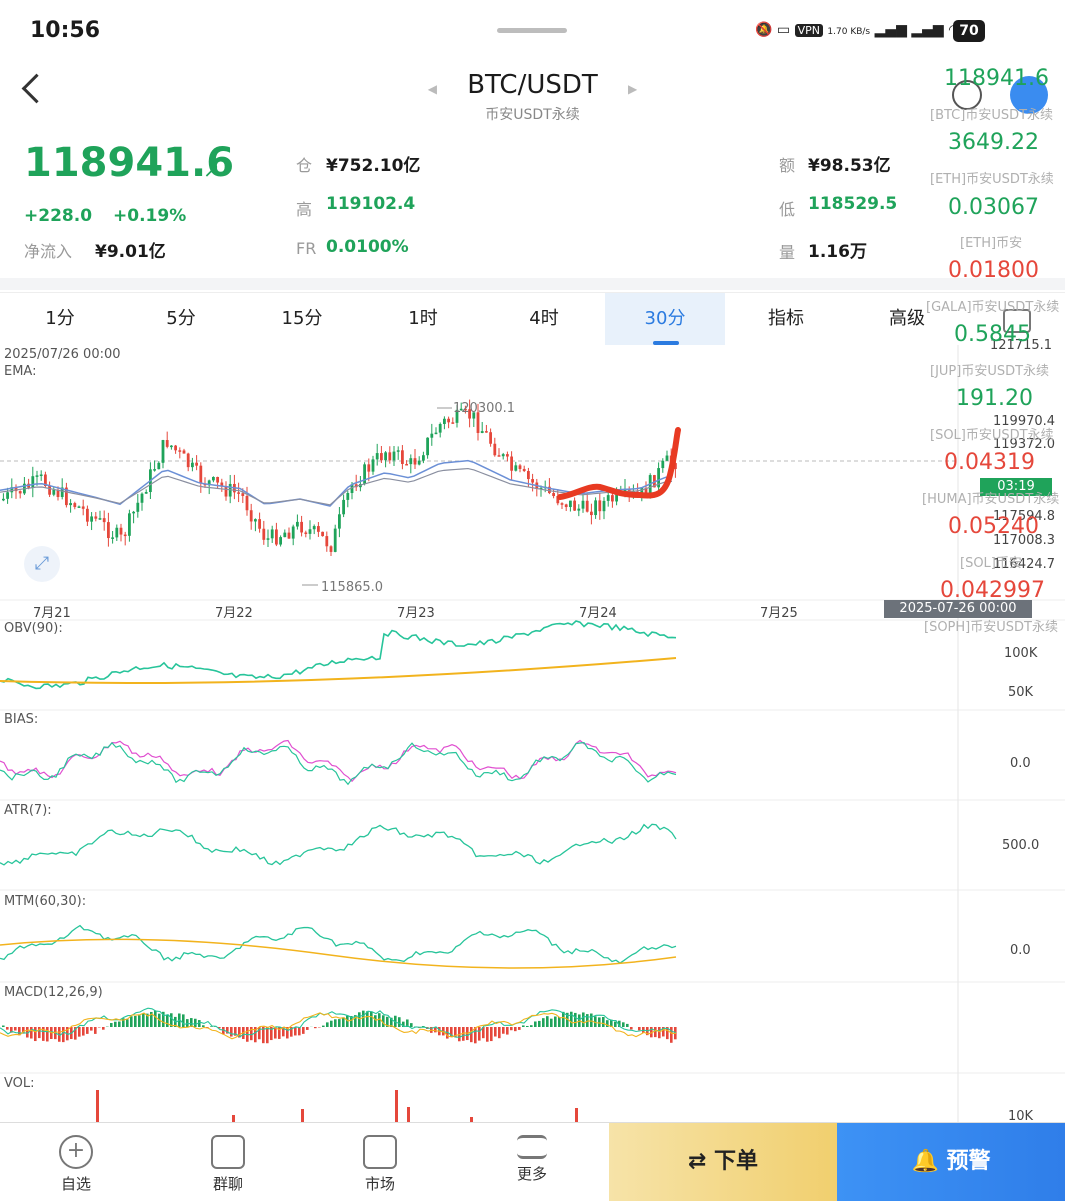 This screenshot has height=1201, width=1065. Describe the element at coordinates (849, 163) in the screenshot. I see `amount-value: ¥98.53亿` at that location.